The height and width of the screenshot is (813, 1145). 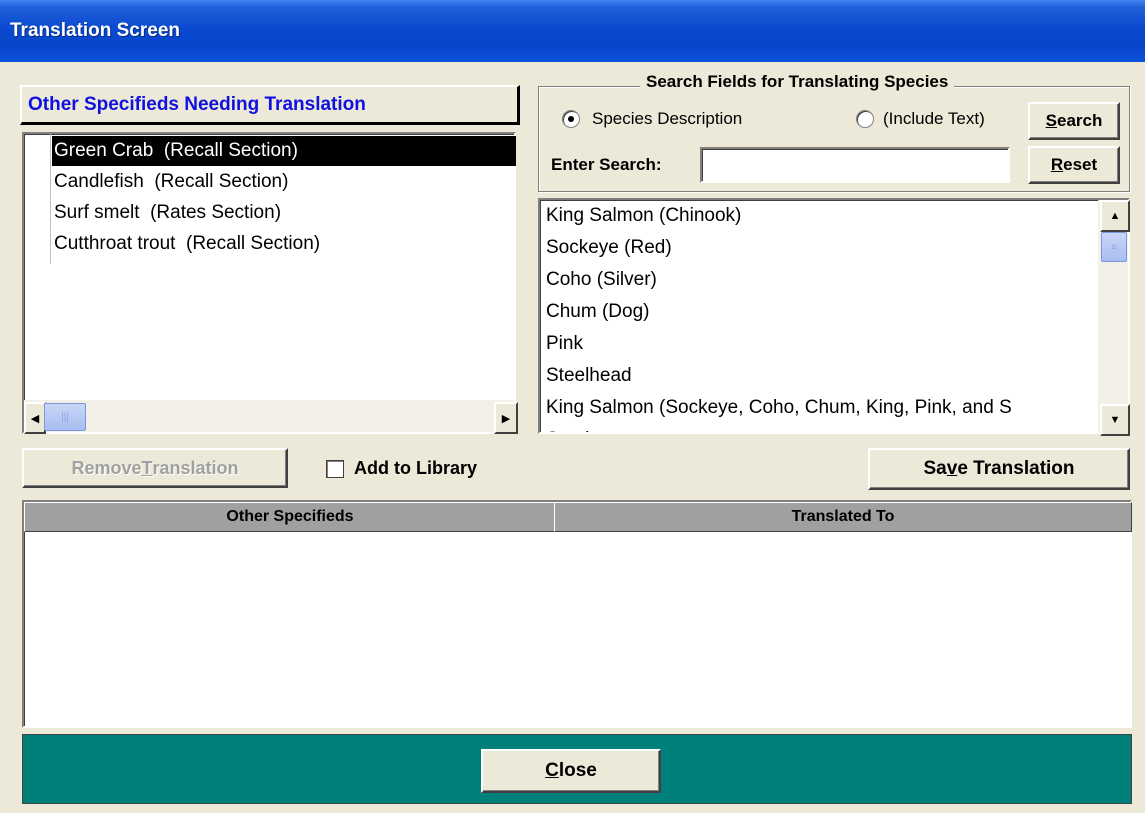 What do you see at coordinates (589, 376) in the screenshot?
I see `species-item: Steelhead` at bounding box center [589, 376].